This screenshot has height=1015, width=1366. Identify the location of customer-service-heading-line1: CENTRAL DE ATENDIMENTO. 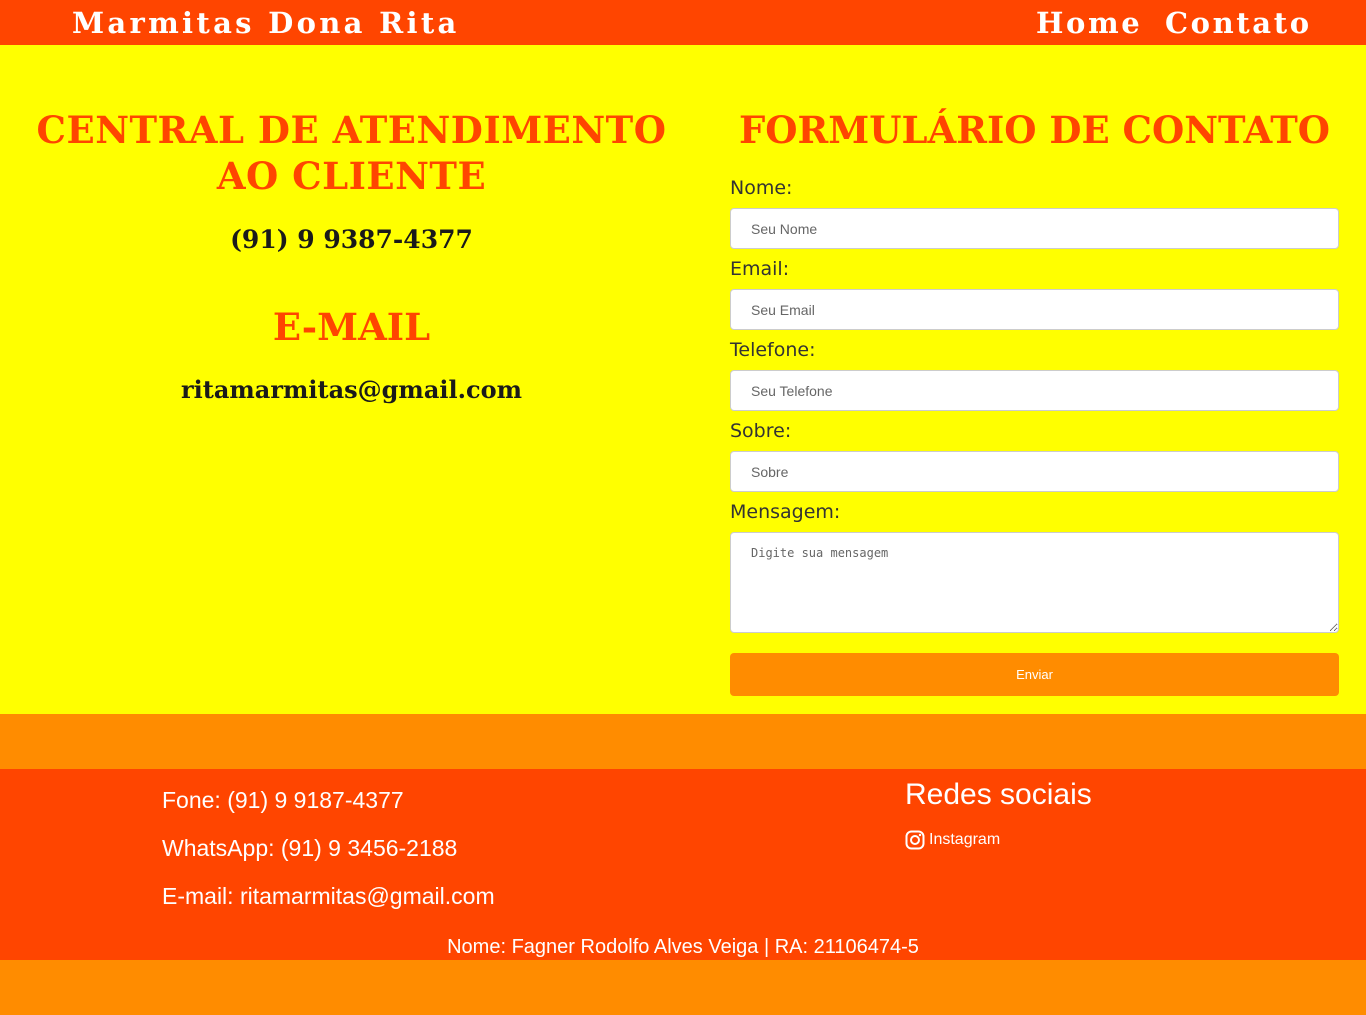
(351, 130).